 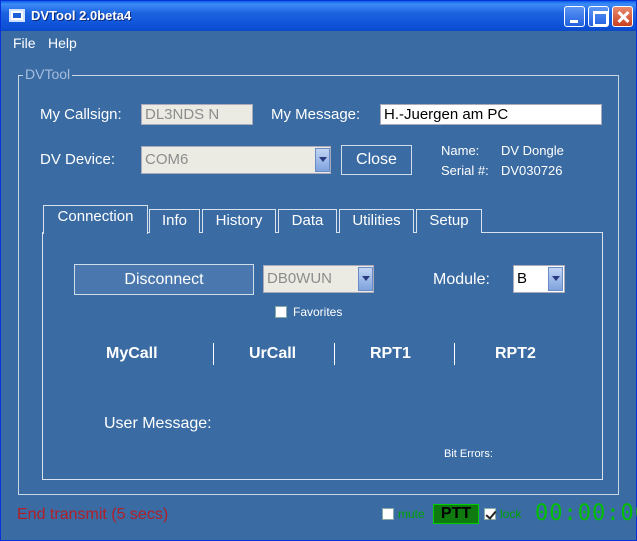 I want to click on tab-setup: Setup, so click(x=449, y=221).